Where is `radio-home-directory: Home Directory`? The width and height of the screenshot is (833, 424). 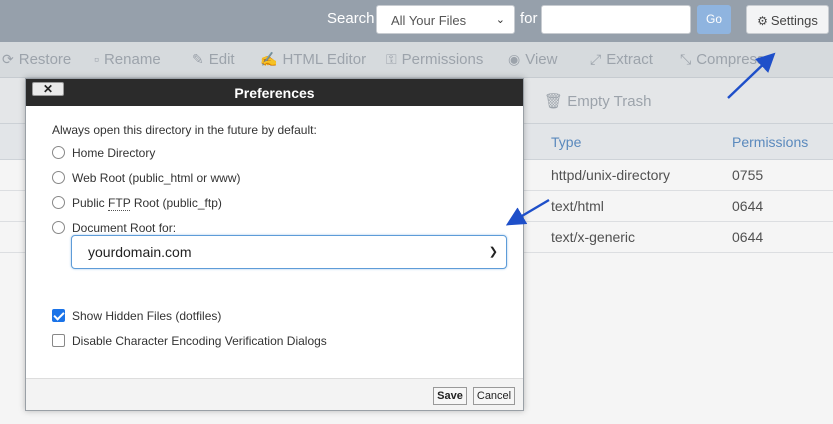 radio-home-directory: Home Directory is located at coordinates (103, 153).